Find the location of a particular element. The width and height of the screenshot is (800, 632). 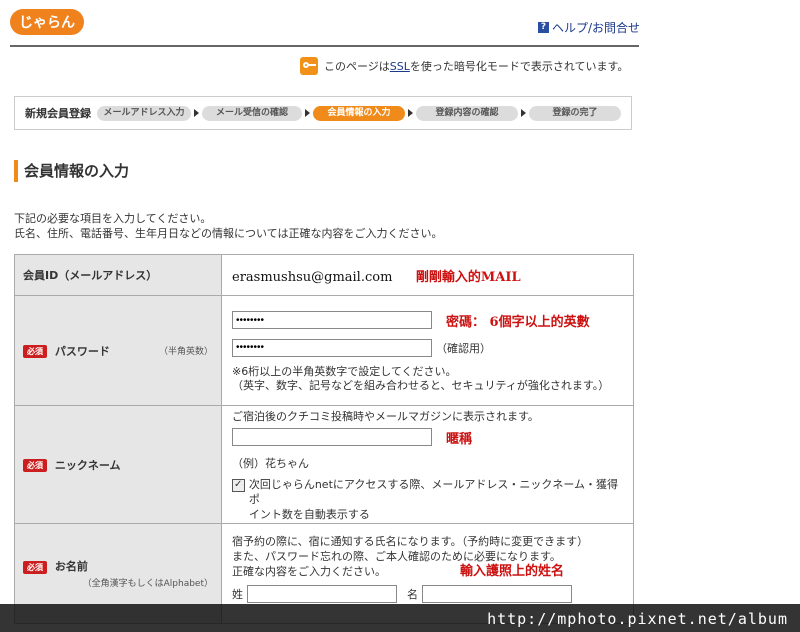

name-desc-3: 正確な内容をご入力ください。 is located at coordinates (309, 571).